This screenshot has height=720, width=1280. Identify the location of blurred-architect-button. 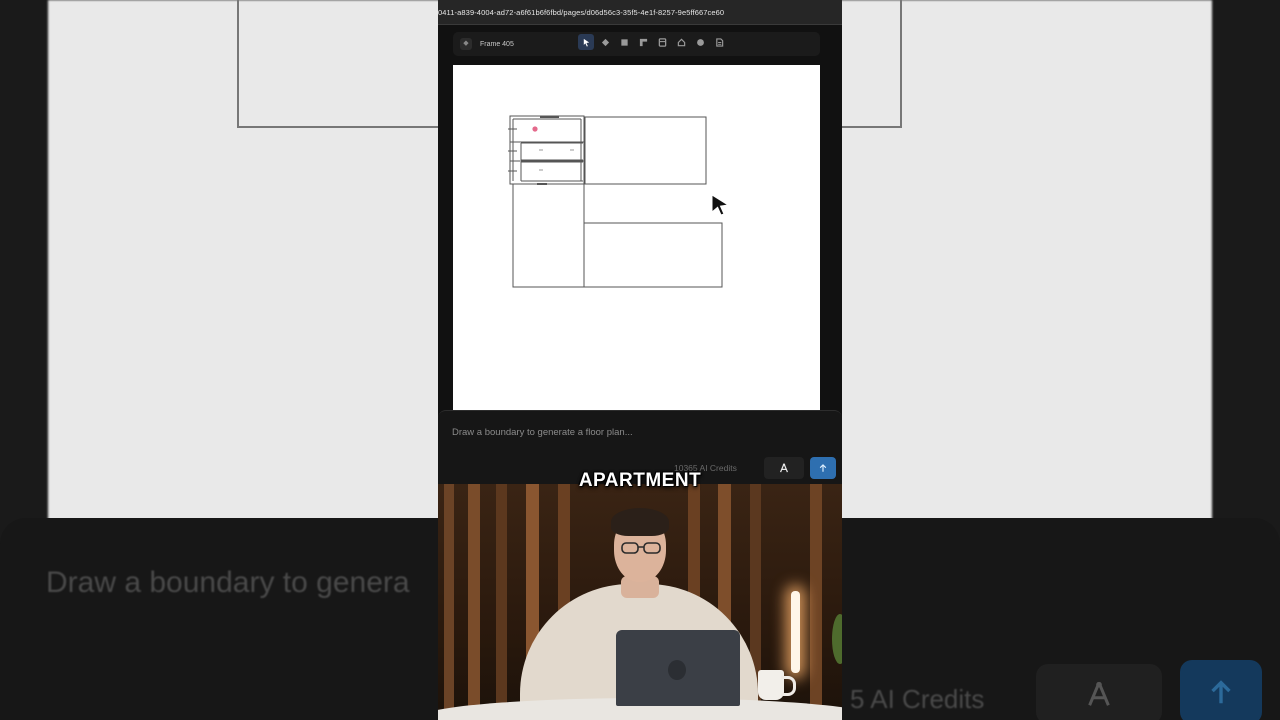
(1099, 692).